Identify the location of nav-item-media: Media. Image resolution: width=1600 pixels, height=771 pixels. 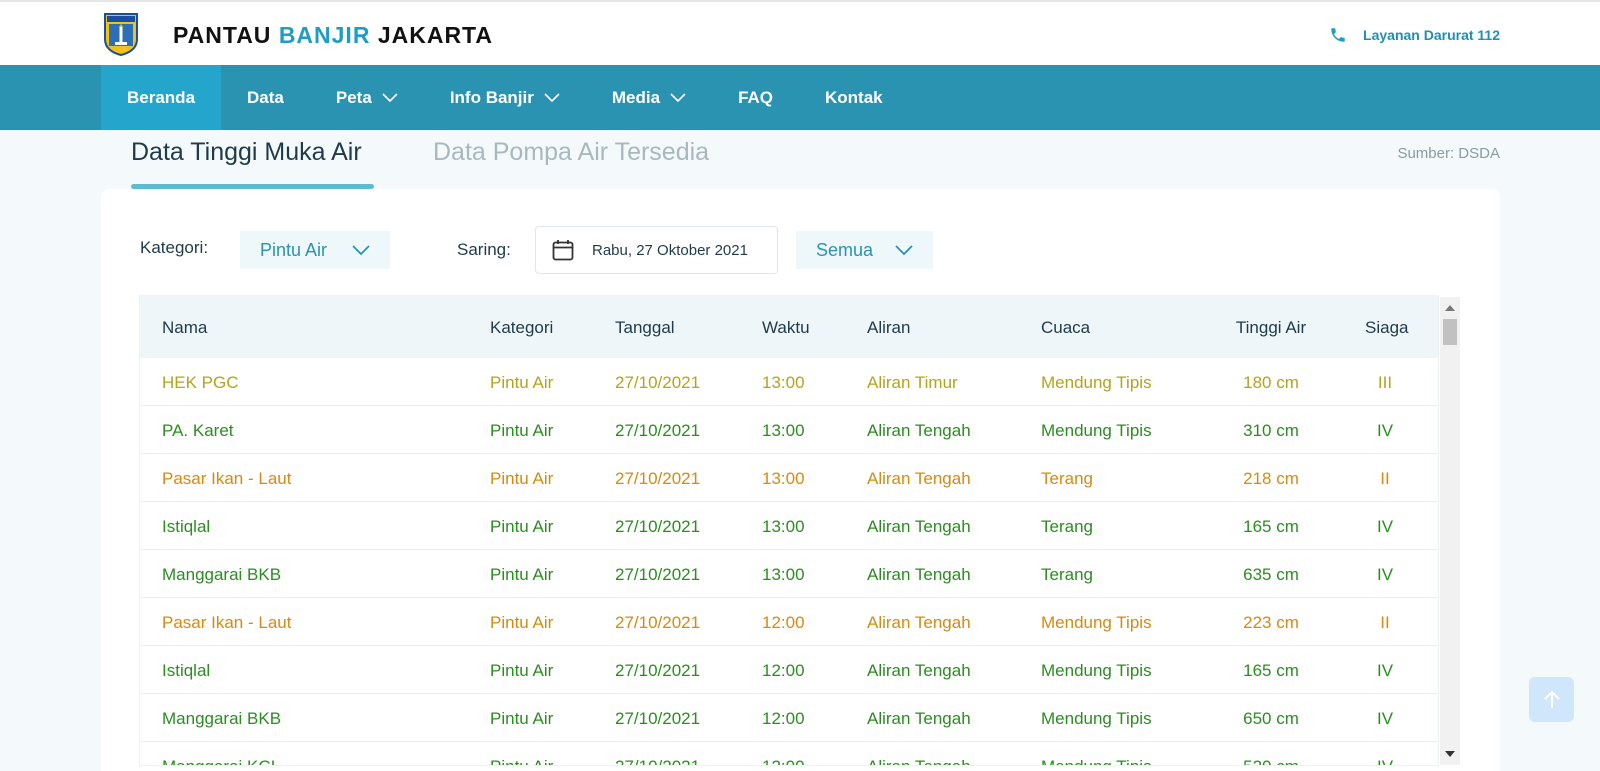
(649, 97).